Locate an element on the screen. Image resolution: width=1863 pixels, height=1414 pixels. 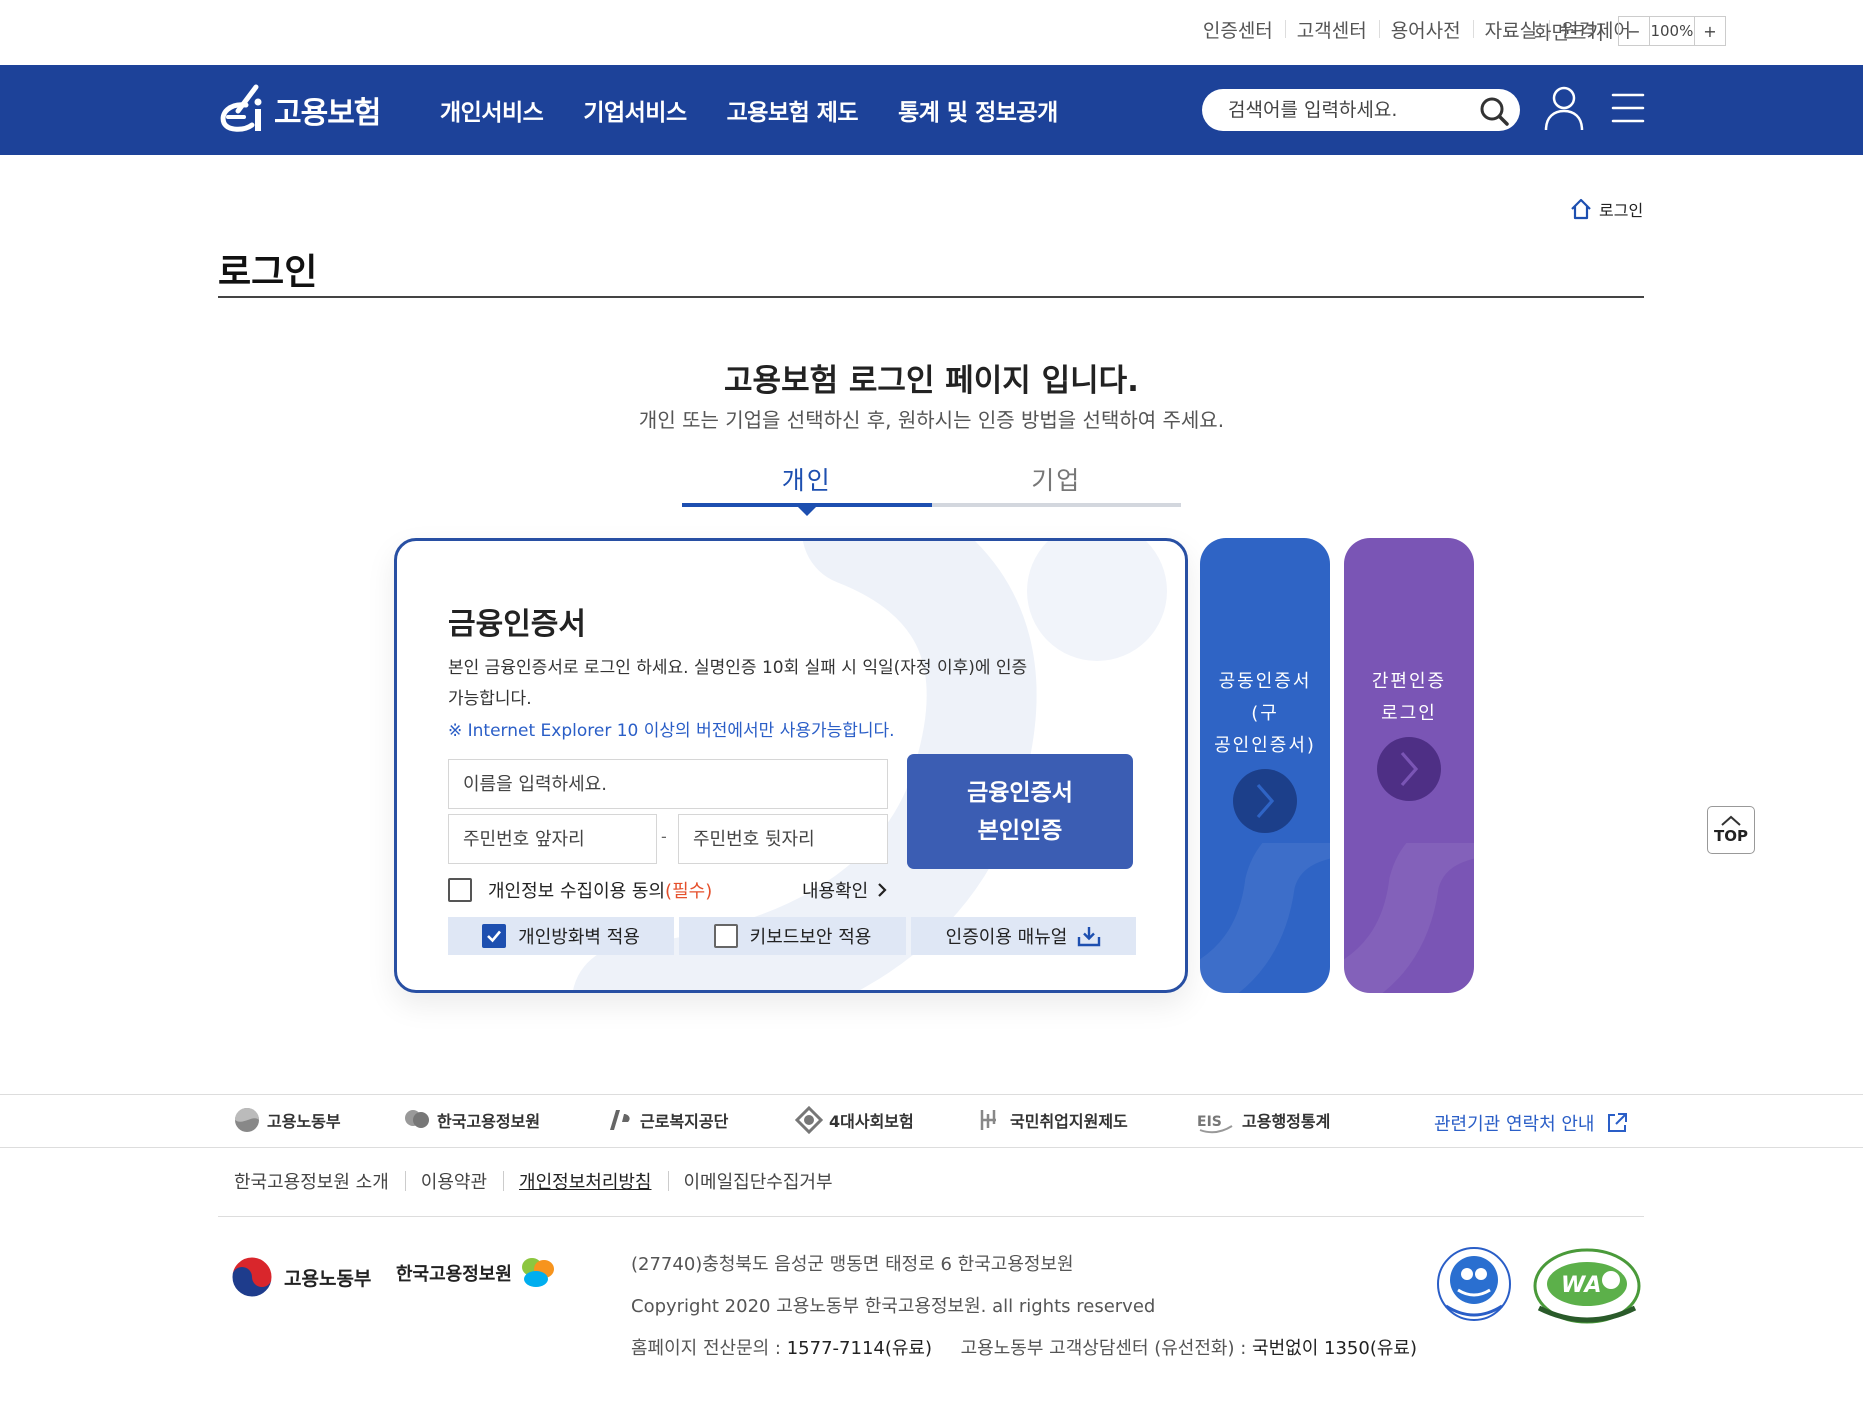
family-site-kua: 국민취업지원제도 is located at coordinates (1052, 1120).